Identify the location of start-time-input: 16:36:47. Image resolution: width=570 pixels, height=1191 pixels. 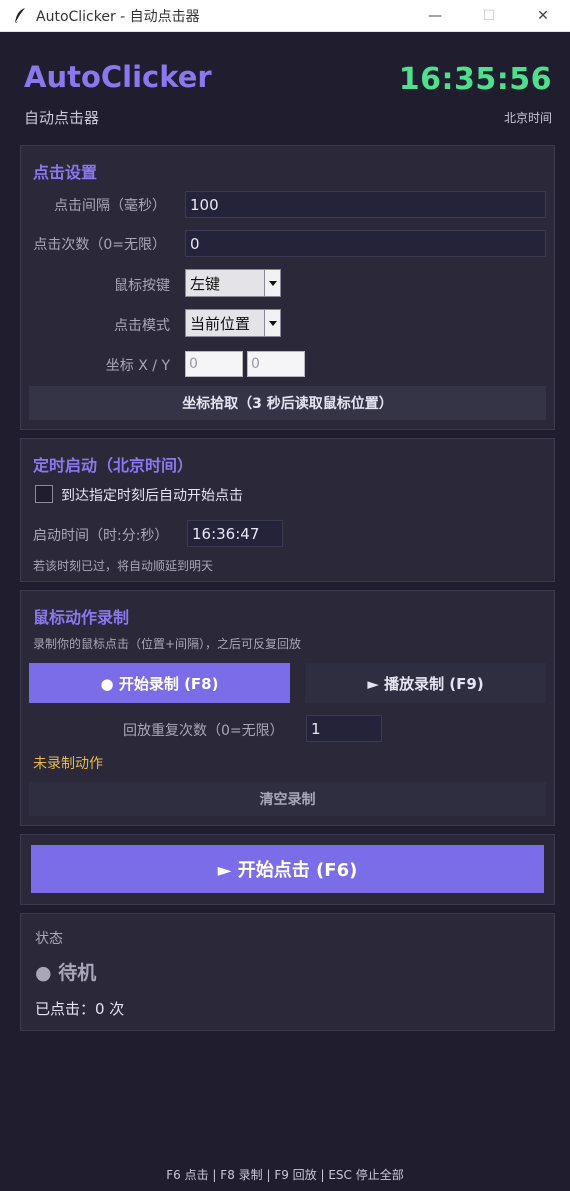
(235, 533).